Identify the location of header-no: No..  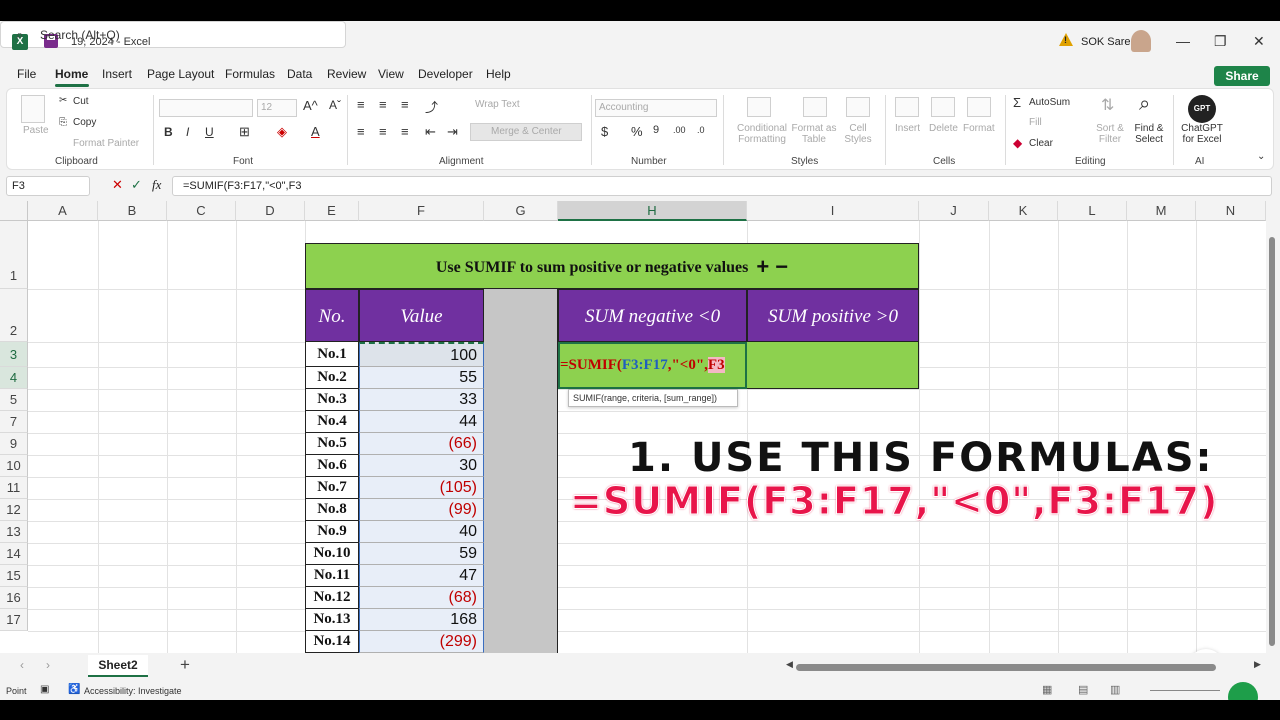
(332, 315).